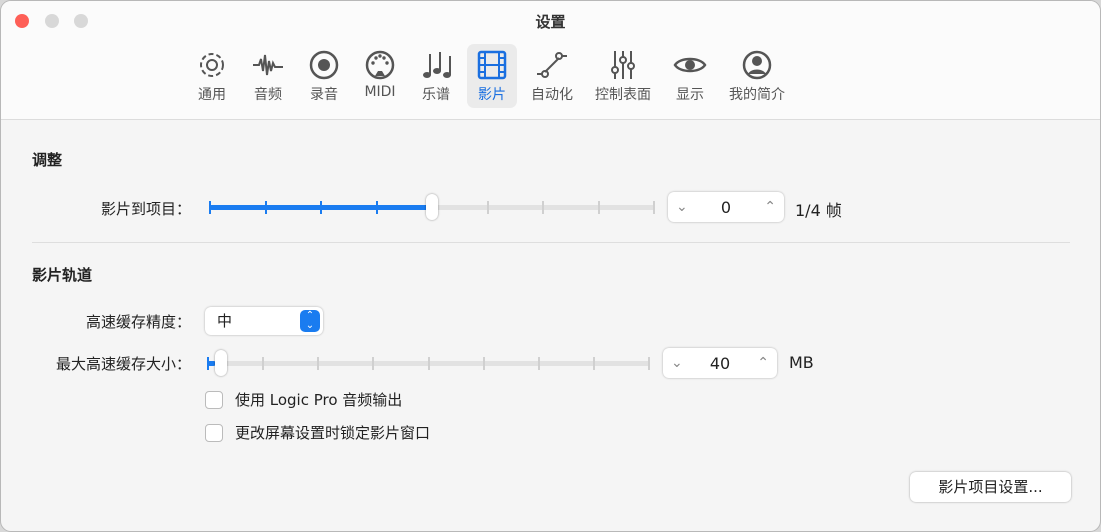 This screenshot has width=1101, height=532. I want to click on cache-precision-select: 中 ⌃ ⌄, so click(264, 321).